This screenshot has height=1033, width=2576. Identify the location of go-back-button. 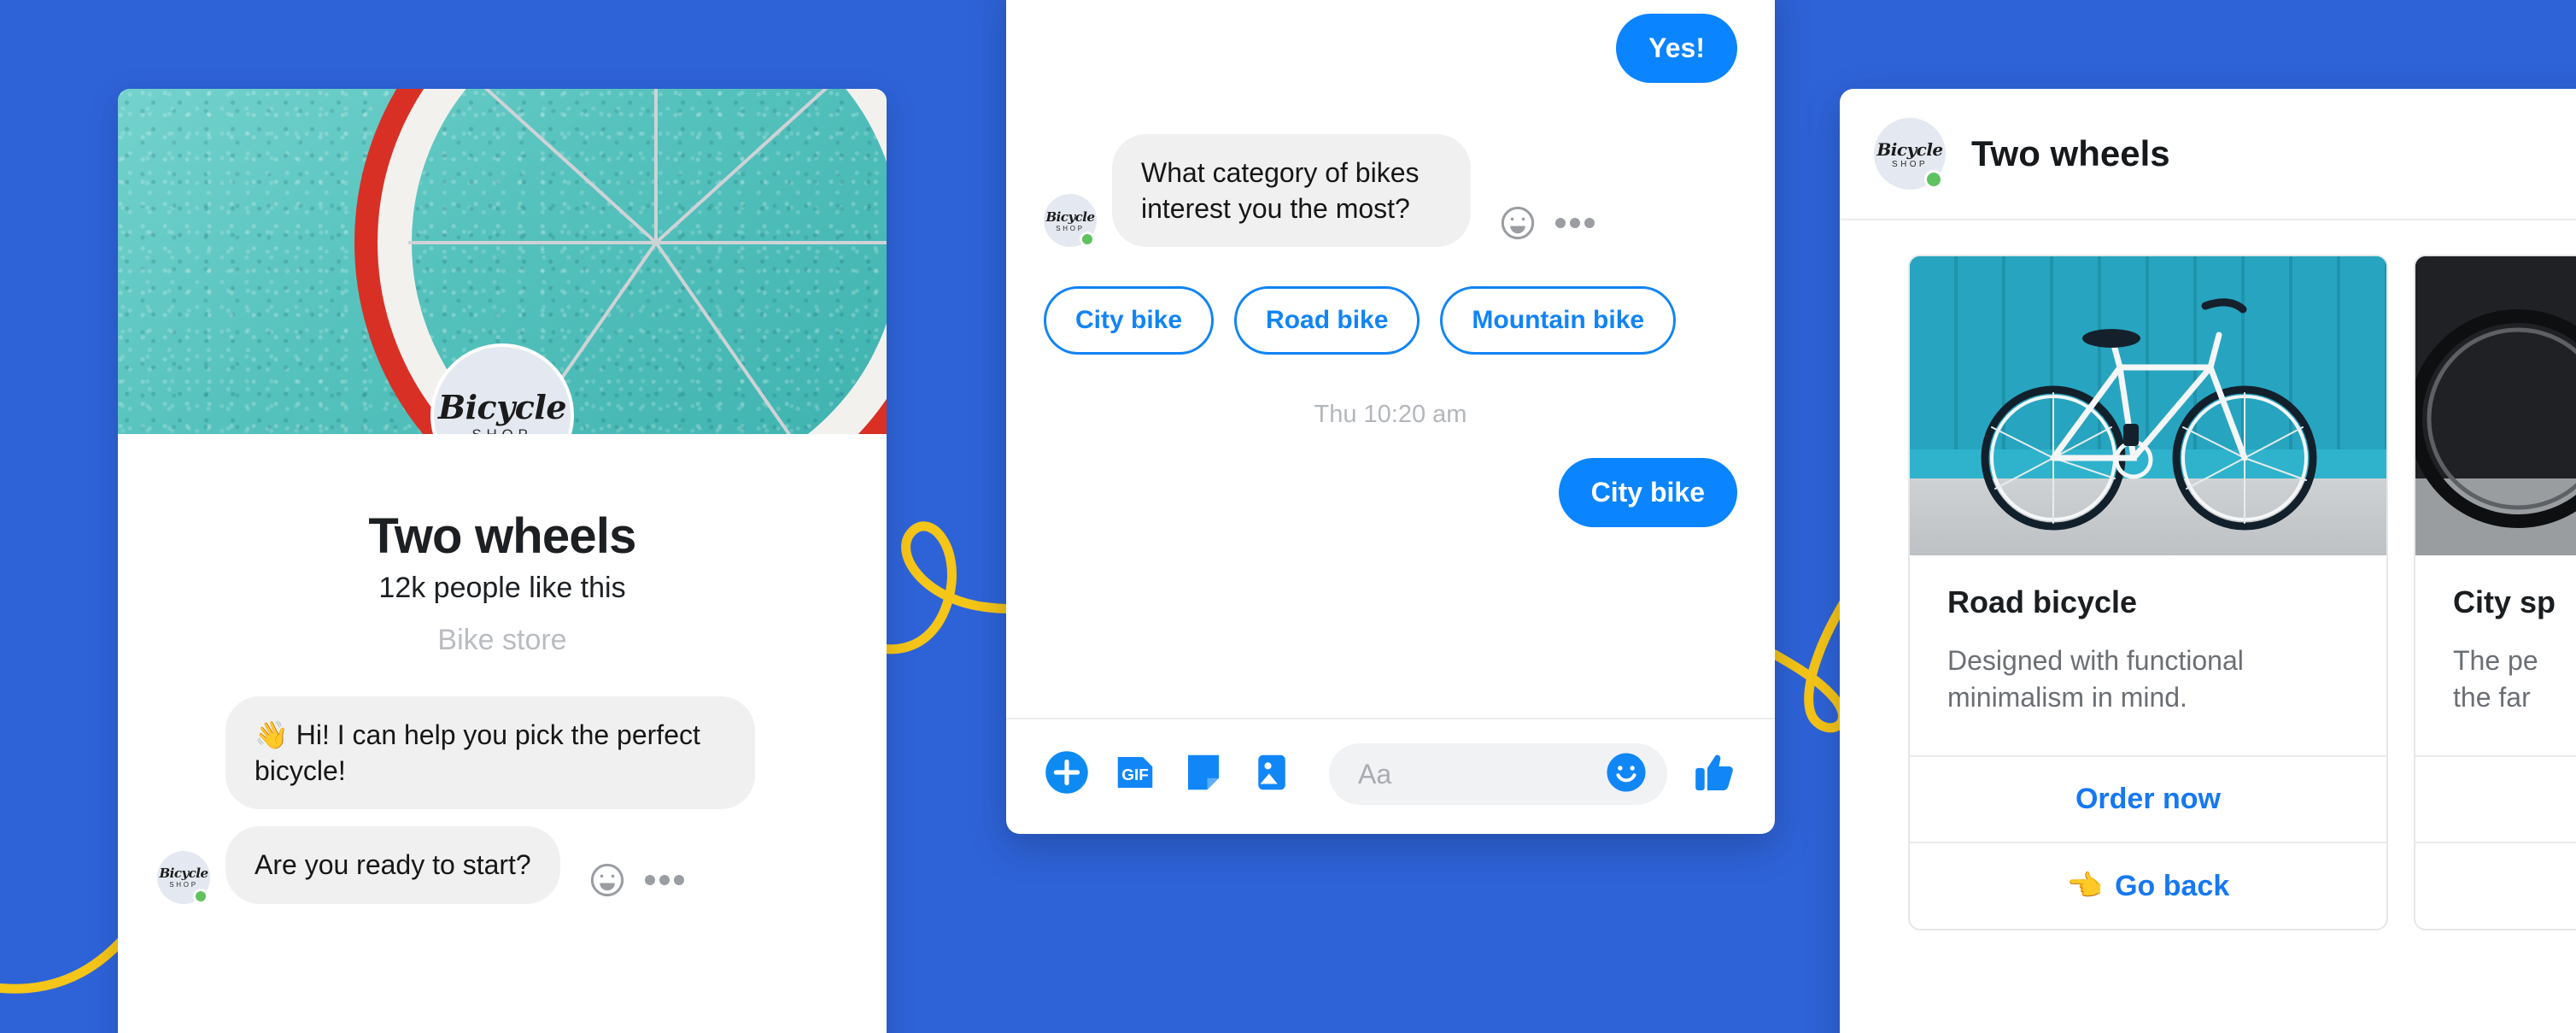
(2495, 884).